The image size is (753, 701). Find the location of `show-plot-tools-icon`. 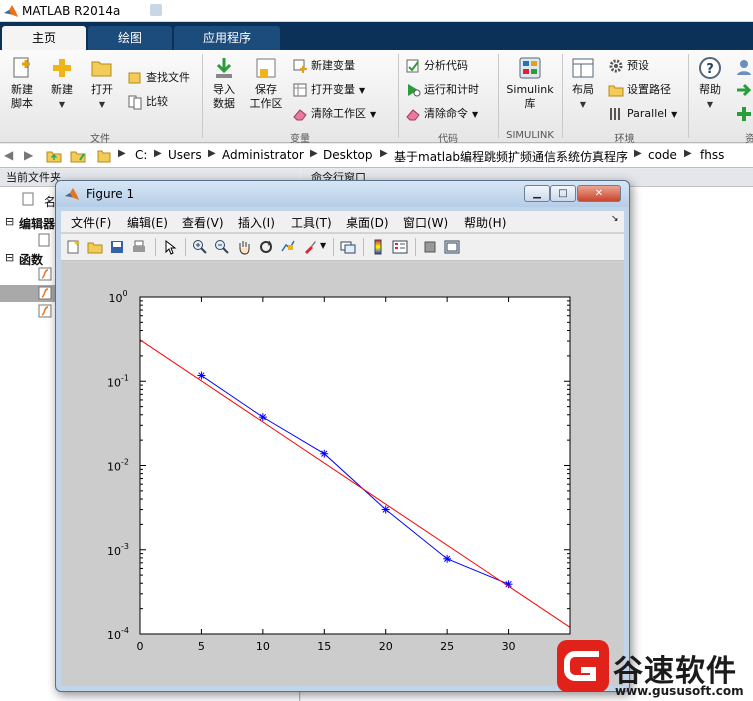

show-plot-tools-icon is located at coordinates (452, 247).